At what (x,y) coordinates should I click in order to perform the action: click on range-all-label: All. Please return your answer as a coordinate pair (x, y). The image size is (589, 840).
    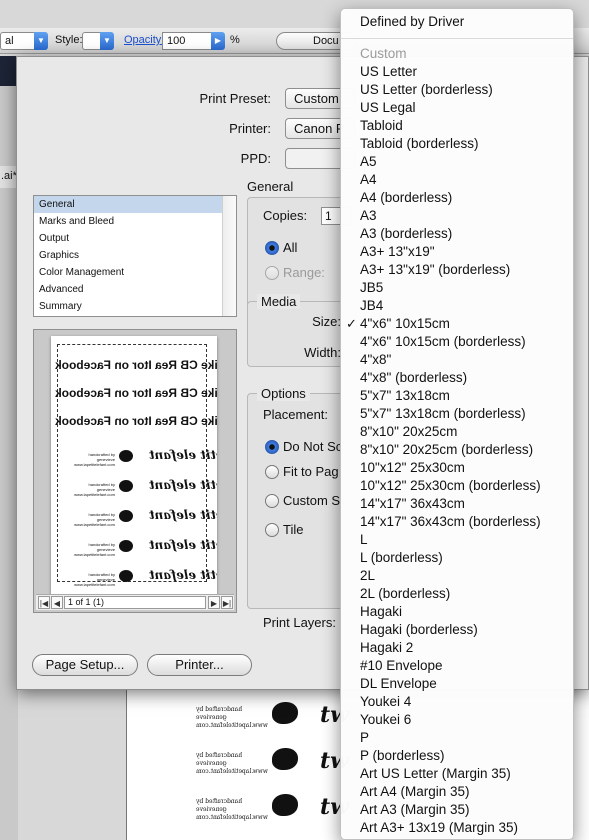
    Looking at the image, I should click on (290, 247).